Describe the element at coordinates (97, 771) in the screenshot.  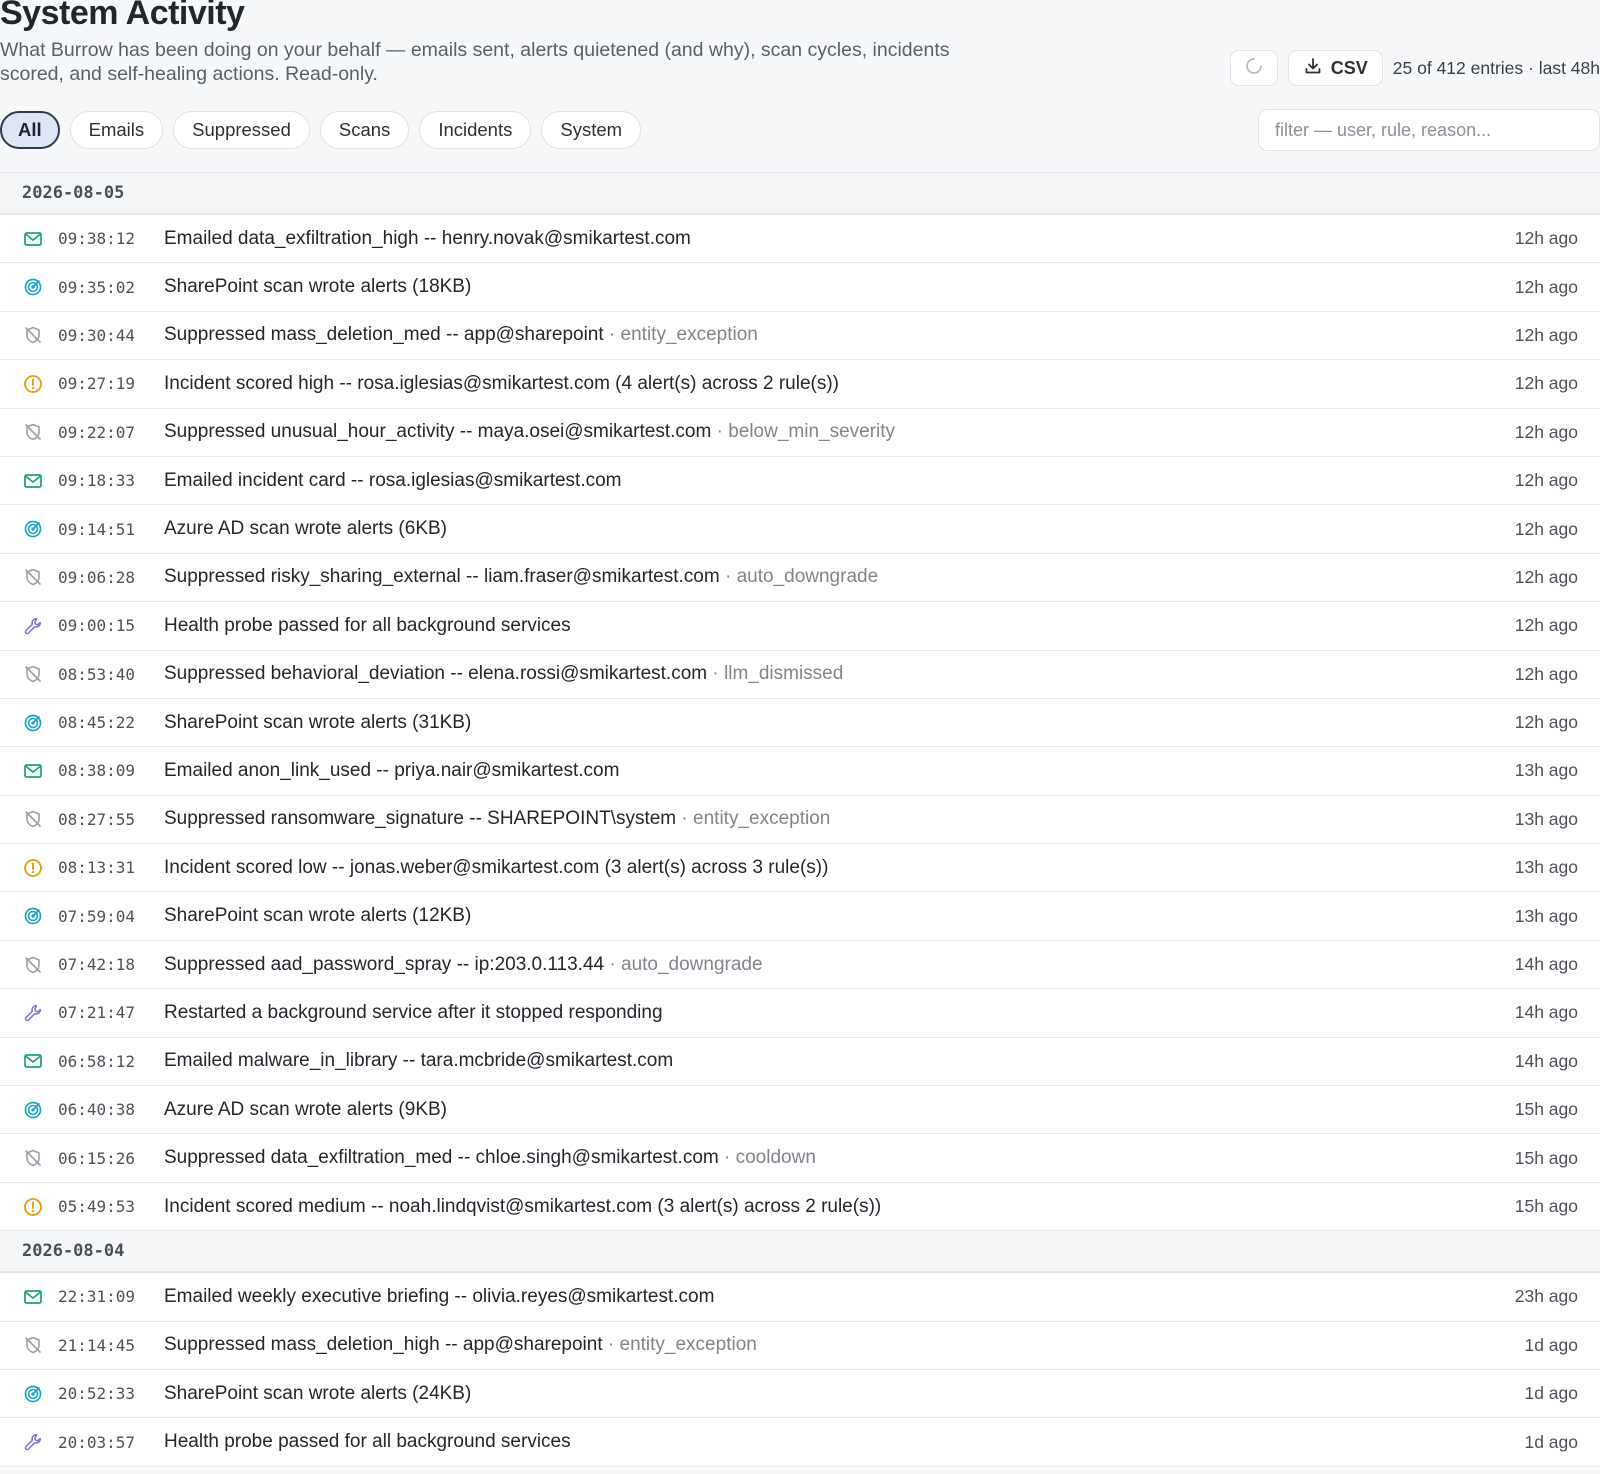
I see `activity-time: 08:38:09` at that location.